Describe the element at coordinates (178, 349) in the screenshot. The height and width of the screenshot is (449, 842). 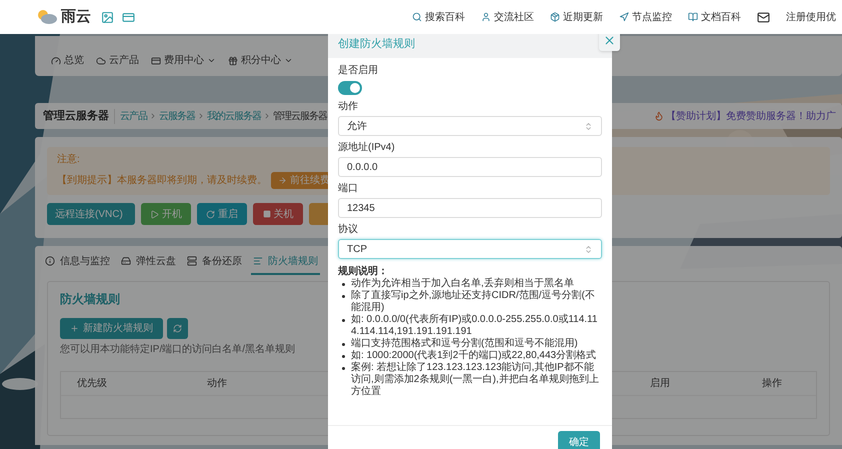
I see `firewall-description: 您可以用本功能特定IP/端口的访问白名单/黑名单规则` at that location.